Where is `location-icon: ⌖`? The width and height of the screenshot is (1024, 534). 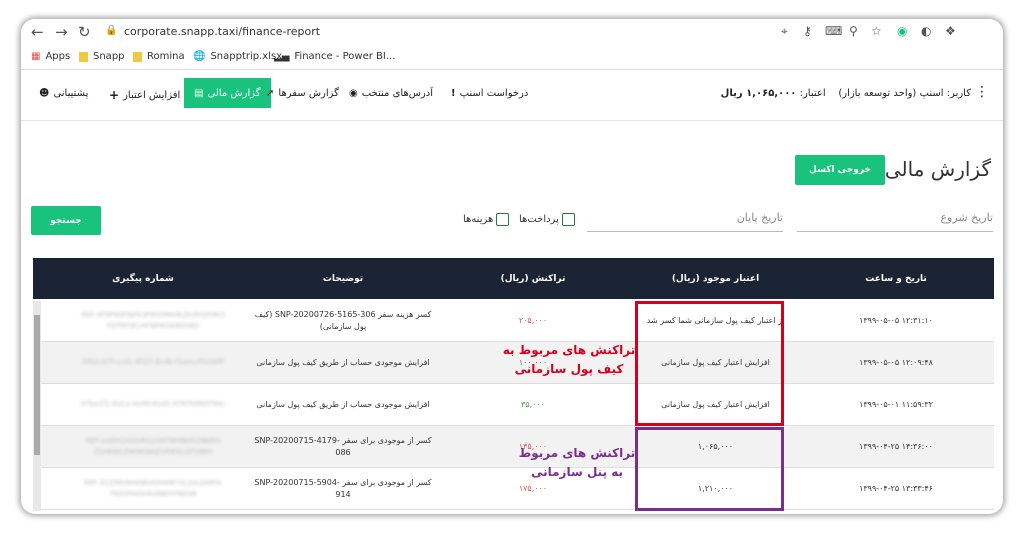
location-icon: ⌖ is located at coordinates (784, 31).